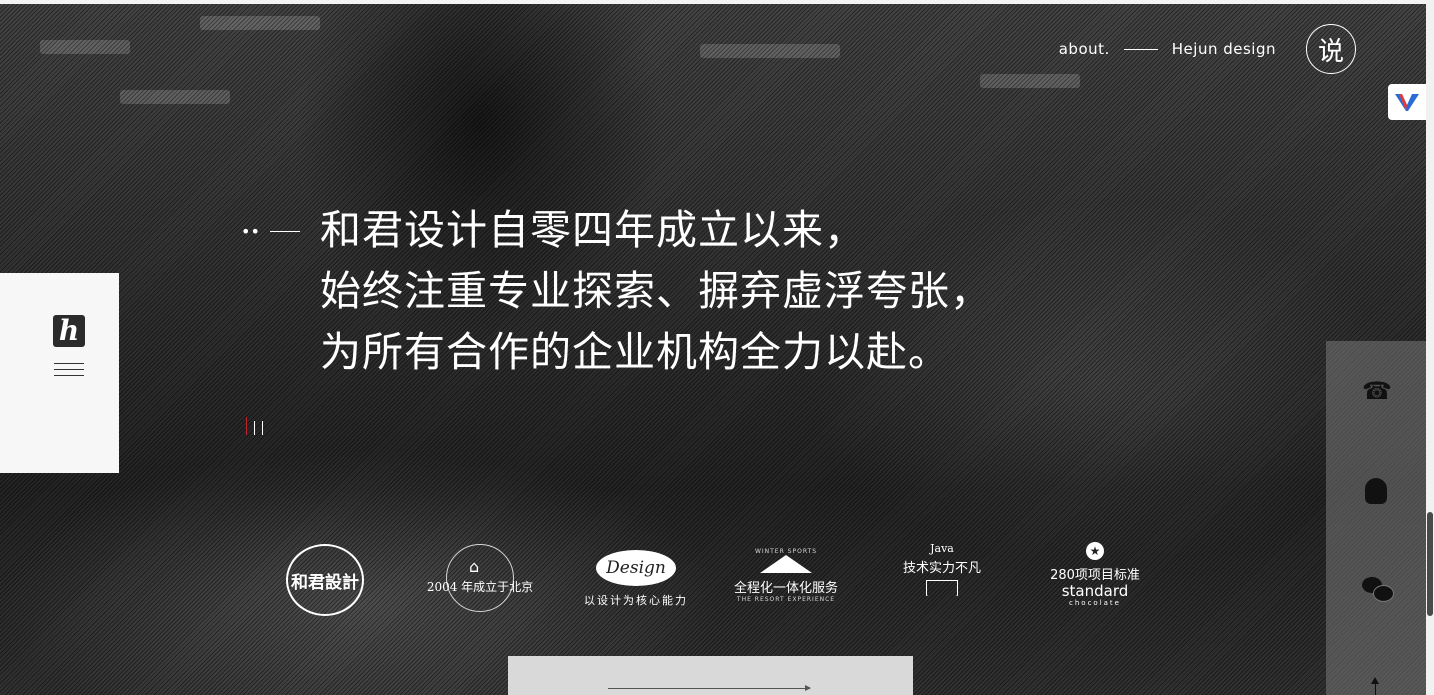 This screenshot has height=695, width=1434. What do you see at coordinates (1430, 564) in the screenshot?
I see `scrollbar-thumb` at bounding box center [1430, 564].